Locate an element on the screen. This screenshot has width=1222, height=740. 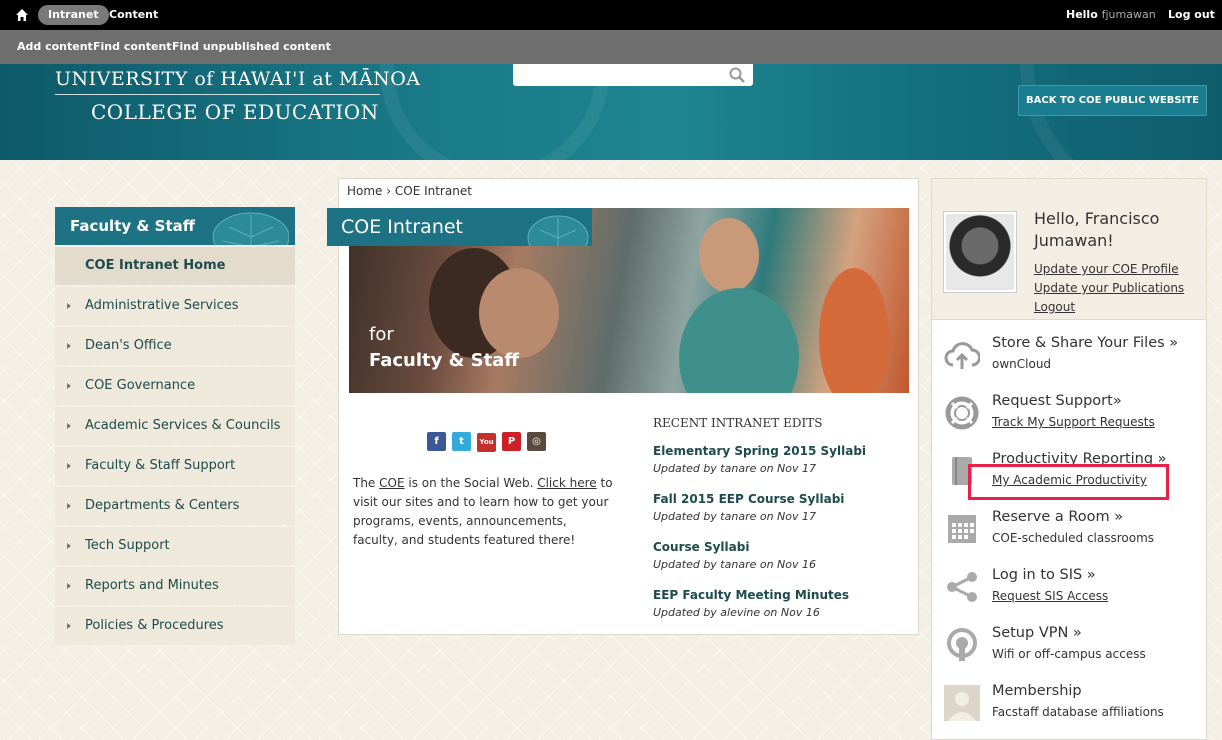
sidebar-item: Departments & Centers is located at coordinates (175, 506).